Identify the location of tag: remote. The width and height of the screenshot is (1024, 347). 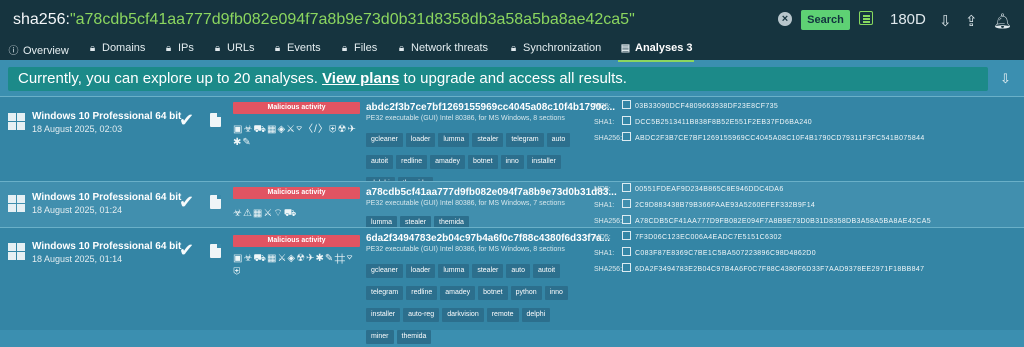
(502, 315).